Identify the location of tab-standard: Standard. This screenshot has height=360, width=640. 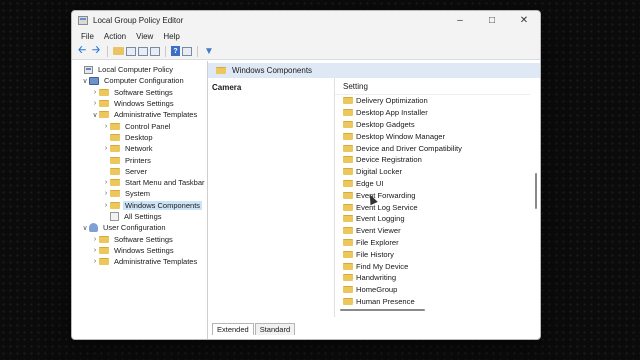
(275, 329).